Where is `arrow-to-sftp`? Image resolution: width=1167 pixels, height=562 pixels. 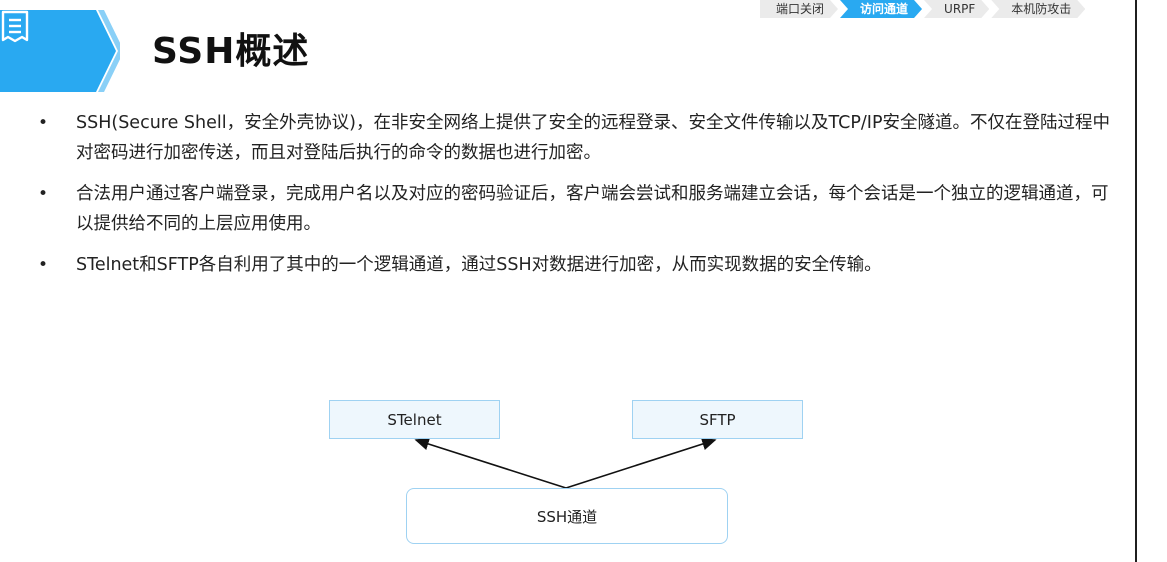 arrow-to-sftp is located at coordinates (641, 463).